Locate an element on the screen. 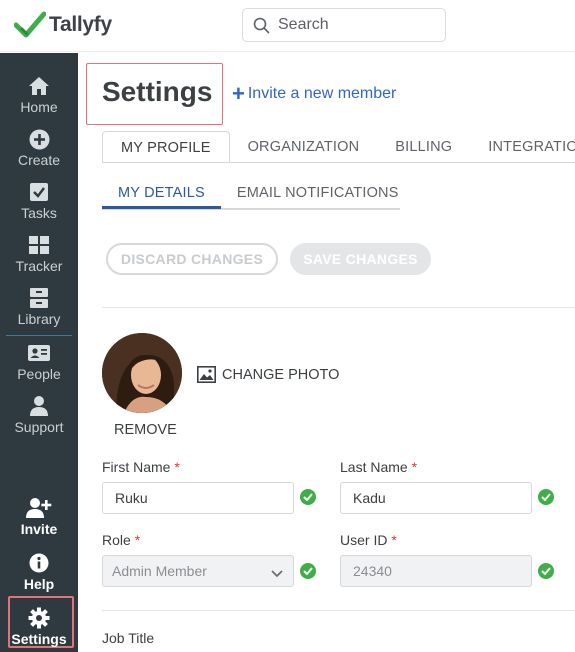 This screenshot has height=652, width=575. user-id-valid-icon is located at coordinates (546, 571).